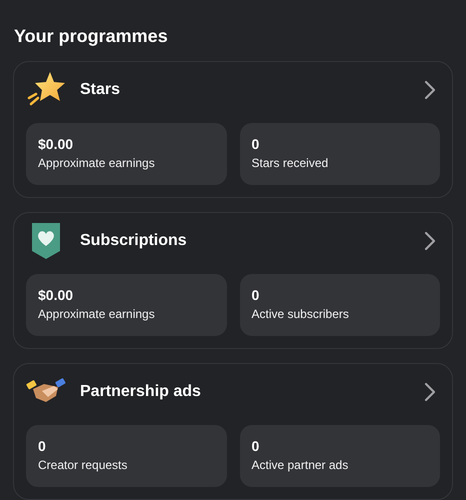 Image resolution: width=466 pixels, height=500 pixels. Describe the element at coordinates (83, 465) in the screenshot. I see `stat-label: Creator requests` at that location.